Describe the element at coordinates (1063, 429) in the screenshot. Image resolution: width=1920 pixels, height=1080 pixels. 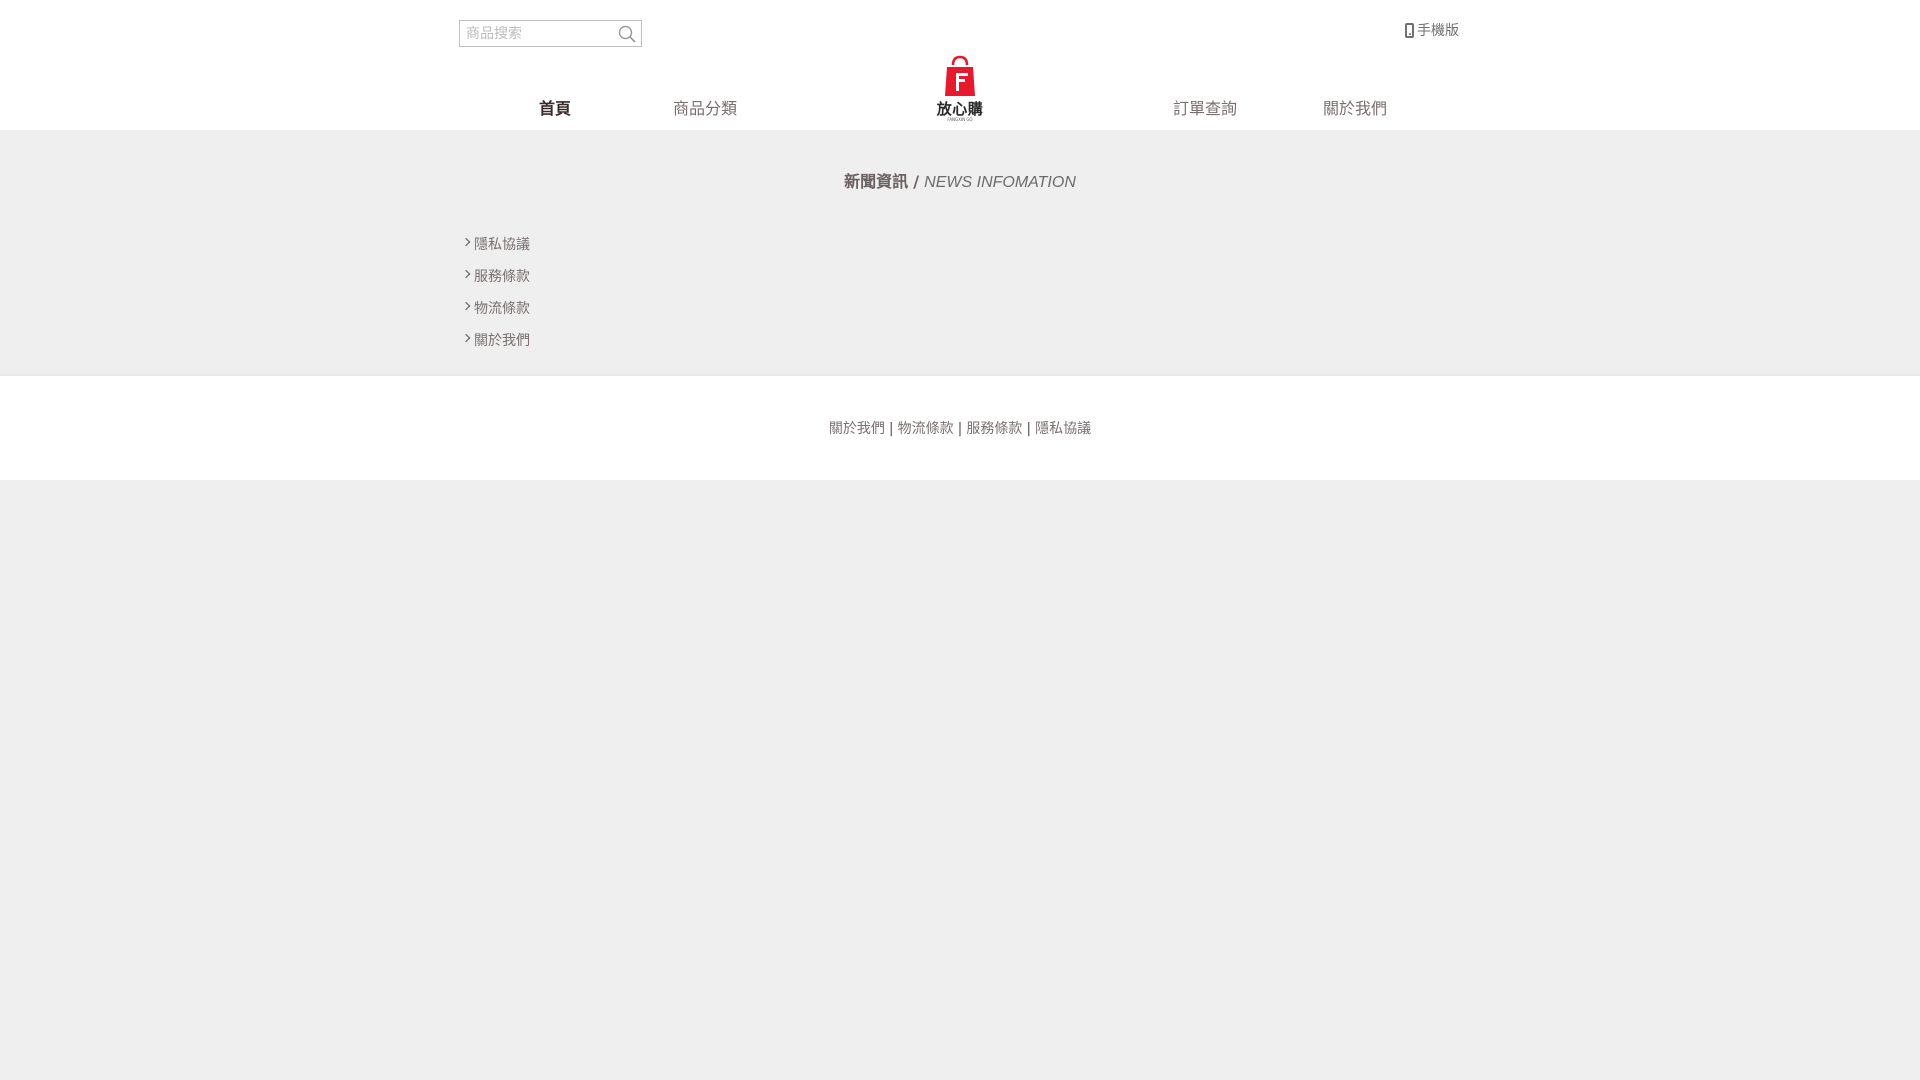
I see `footer-link-privacy: 隱私協議` at that location.